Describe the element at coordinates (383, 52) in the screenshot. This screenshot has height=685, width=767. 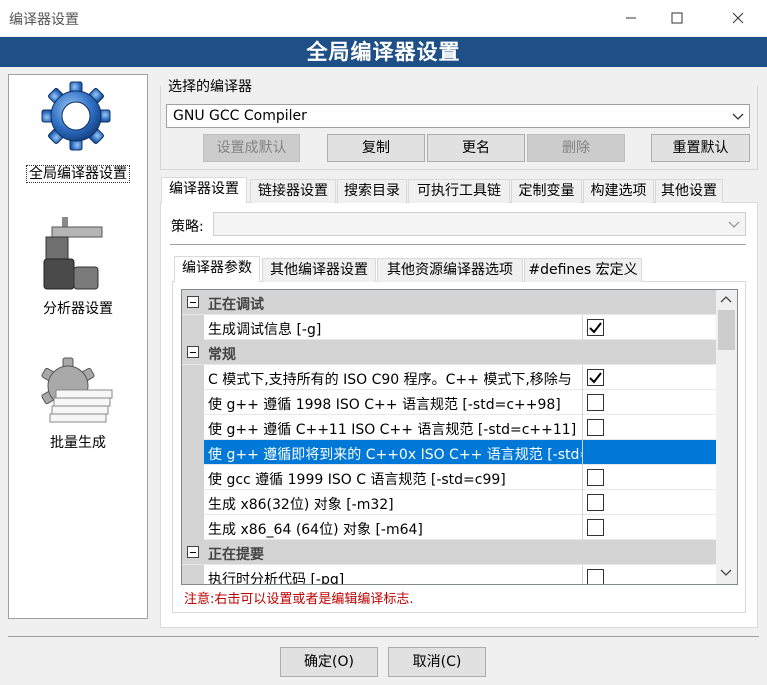
I see `banner-title: 全局编译器设置` at that location.